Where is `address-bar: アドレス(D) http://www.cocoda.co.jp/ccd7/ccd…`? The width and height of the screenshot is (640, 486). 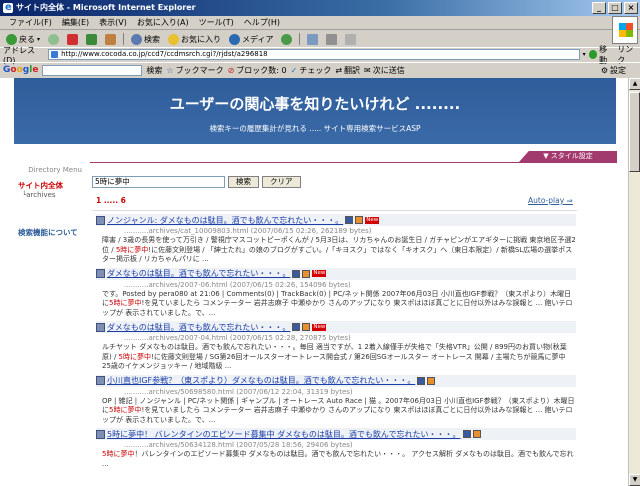 address-bar: アドレス(D) http://www.cocoda.co.jp/ccd7/ccd… is located at coordinates (320, 55).